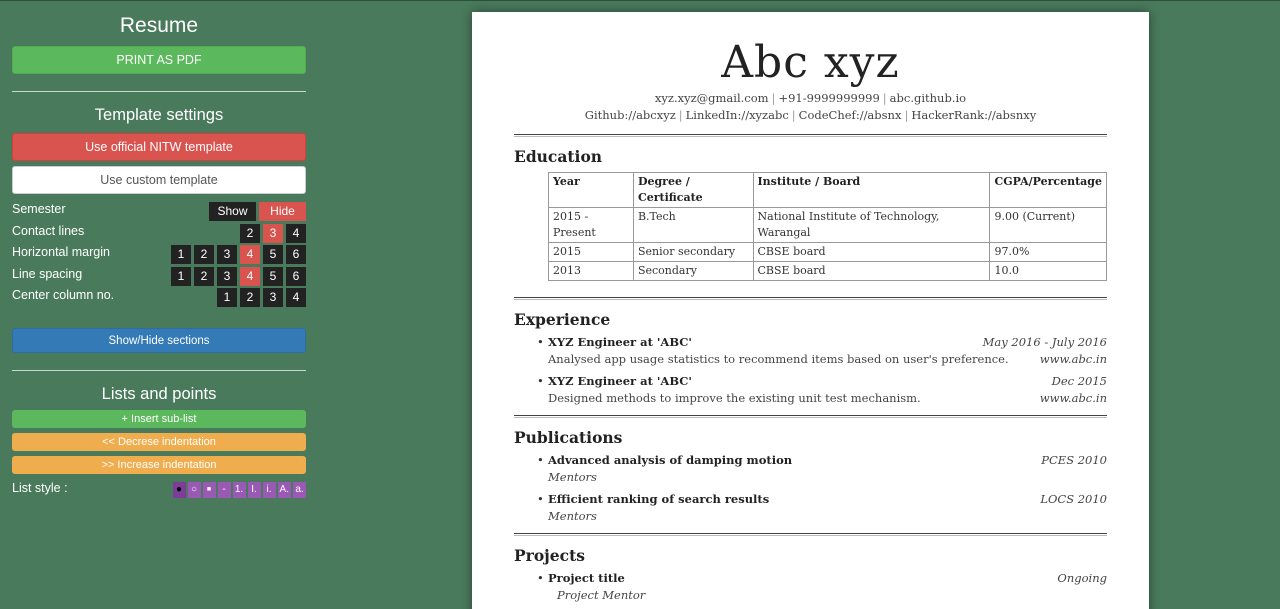 The image size is (1280, 609). Describe the element at coordinates (827, 499) in the screenshot. I see `publication-title: Efficient ranking of search results` at that location.